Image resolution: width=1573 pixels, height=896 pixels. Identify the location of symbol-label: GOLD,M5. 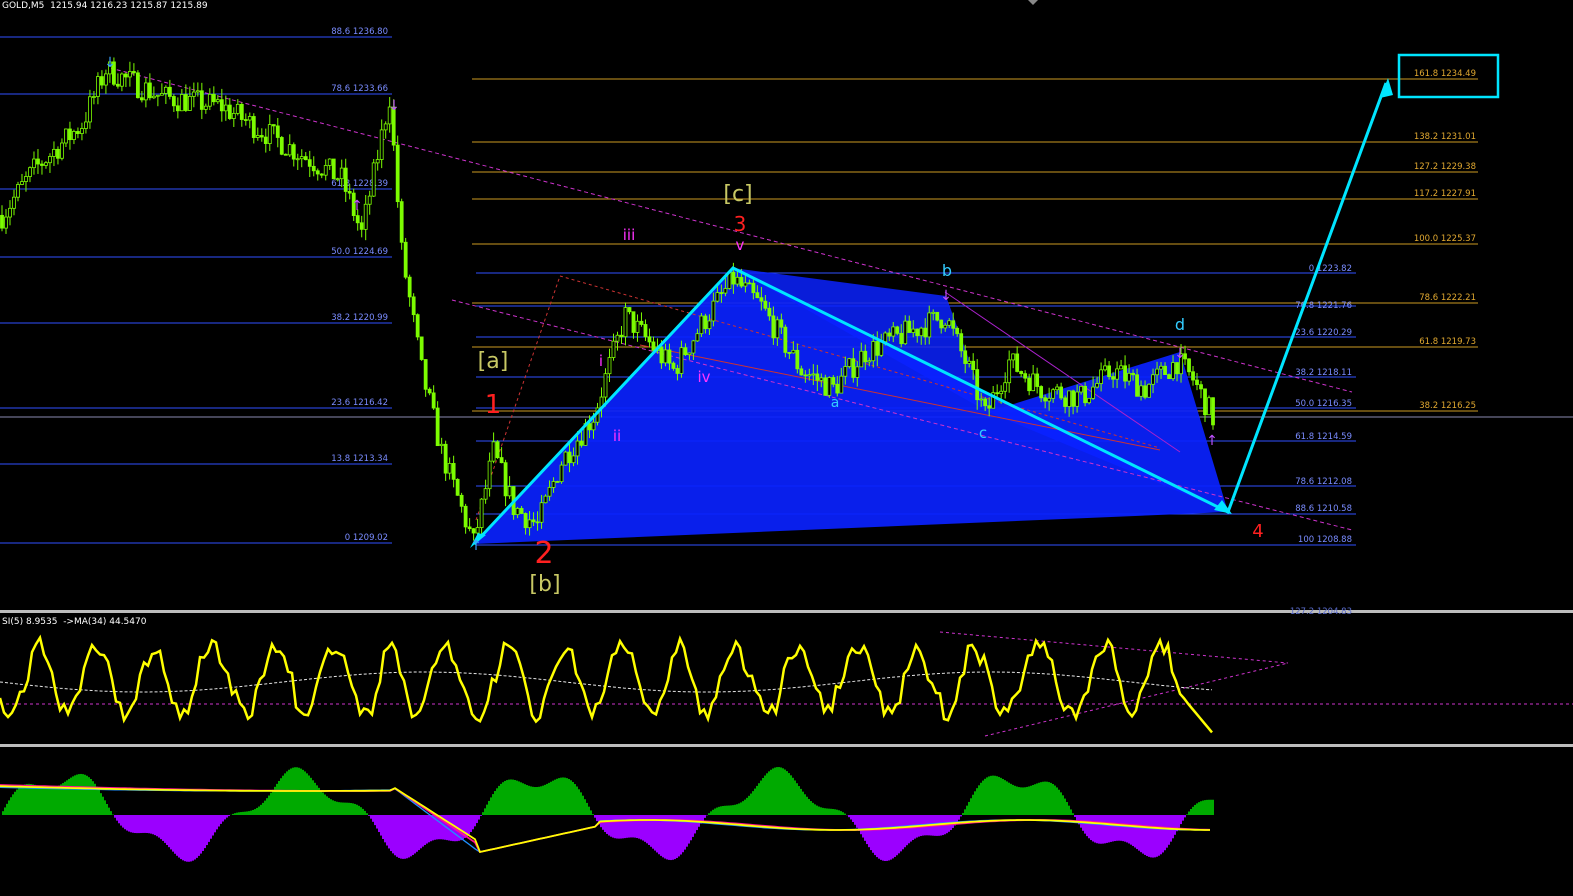
(23, 6).